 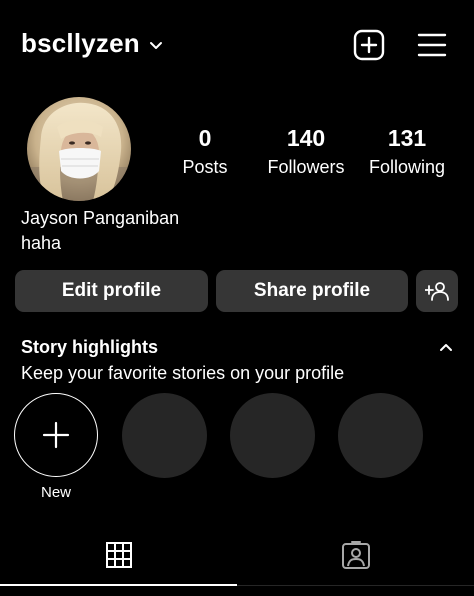 I want to click on chevron-down-icon, so click(x=155, y=45).